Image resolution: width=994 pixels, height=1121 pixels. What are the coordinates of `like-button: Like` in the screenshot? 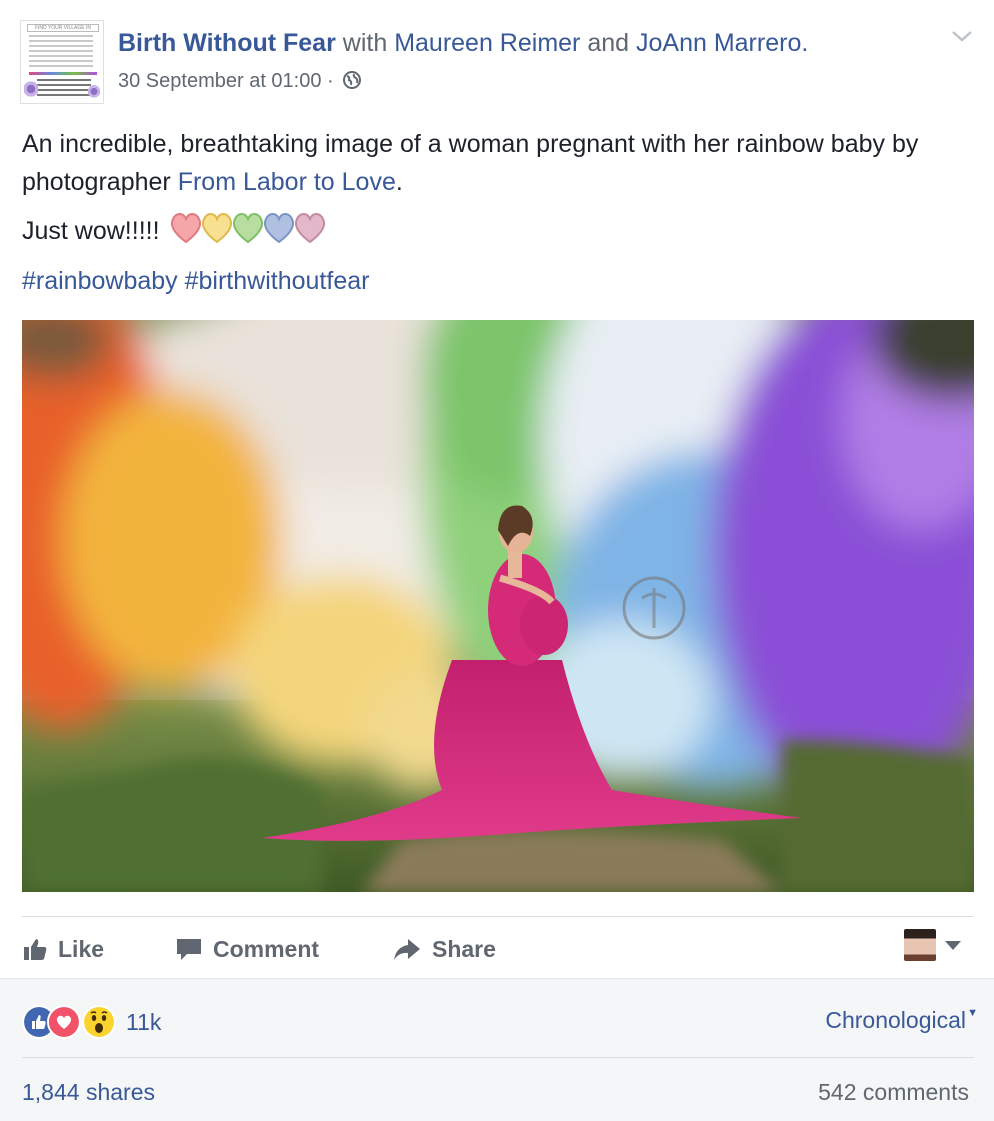 It's located at (63, 949).